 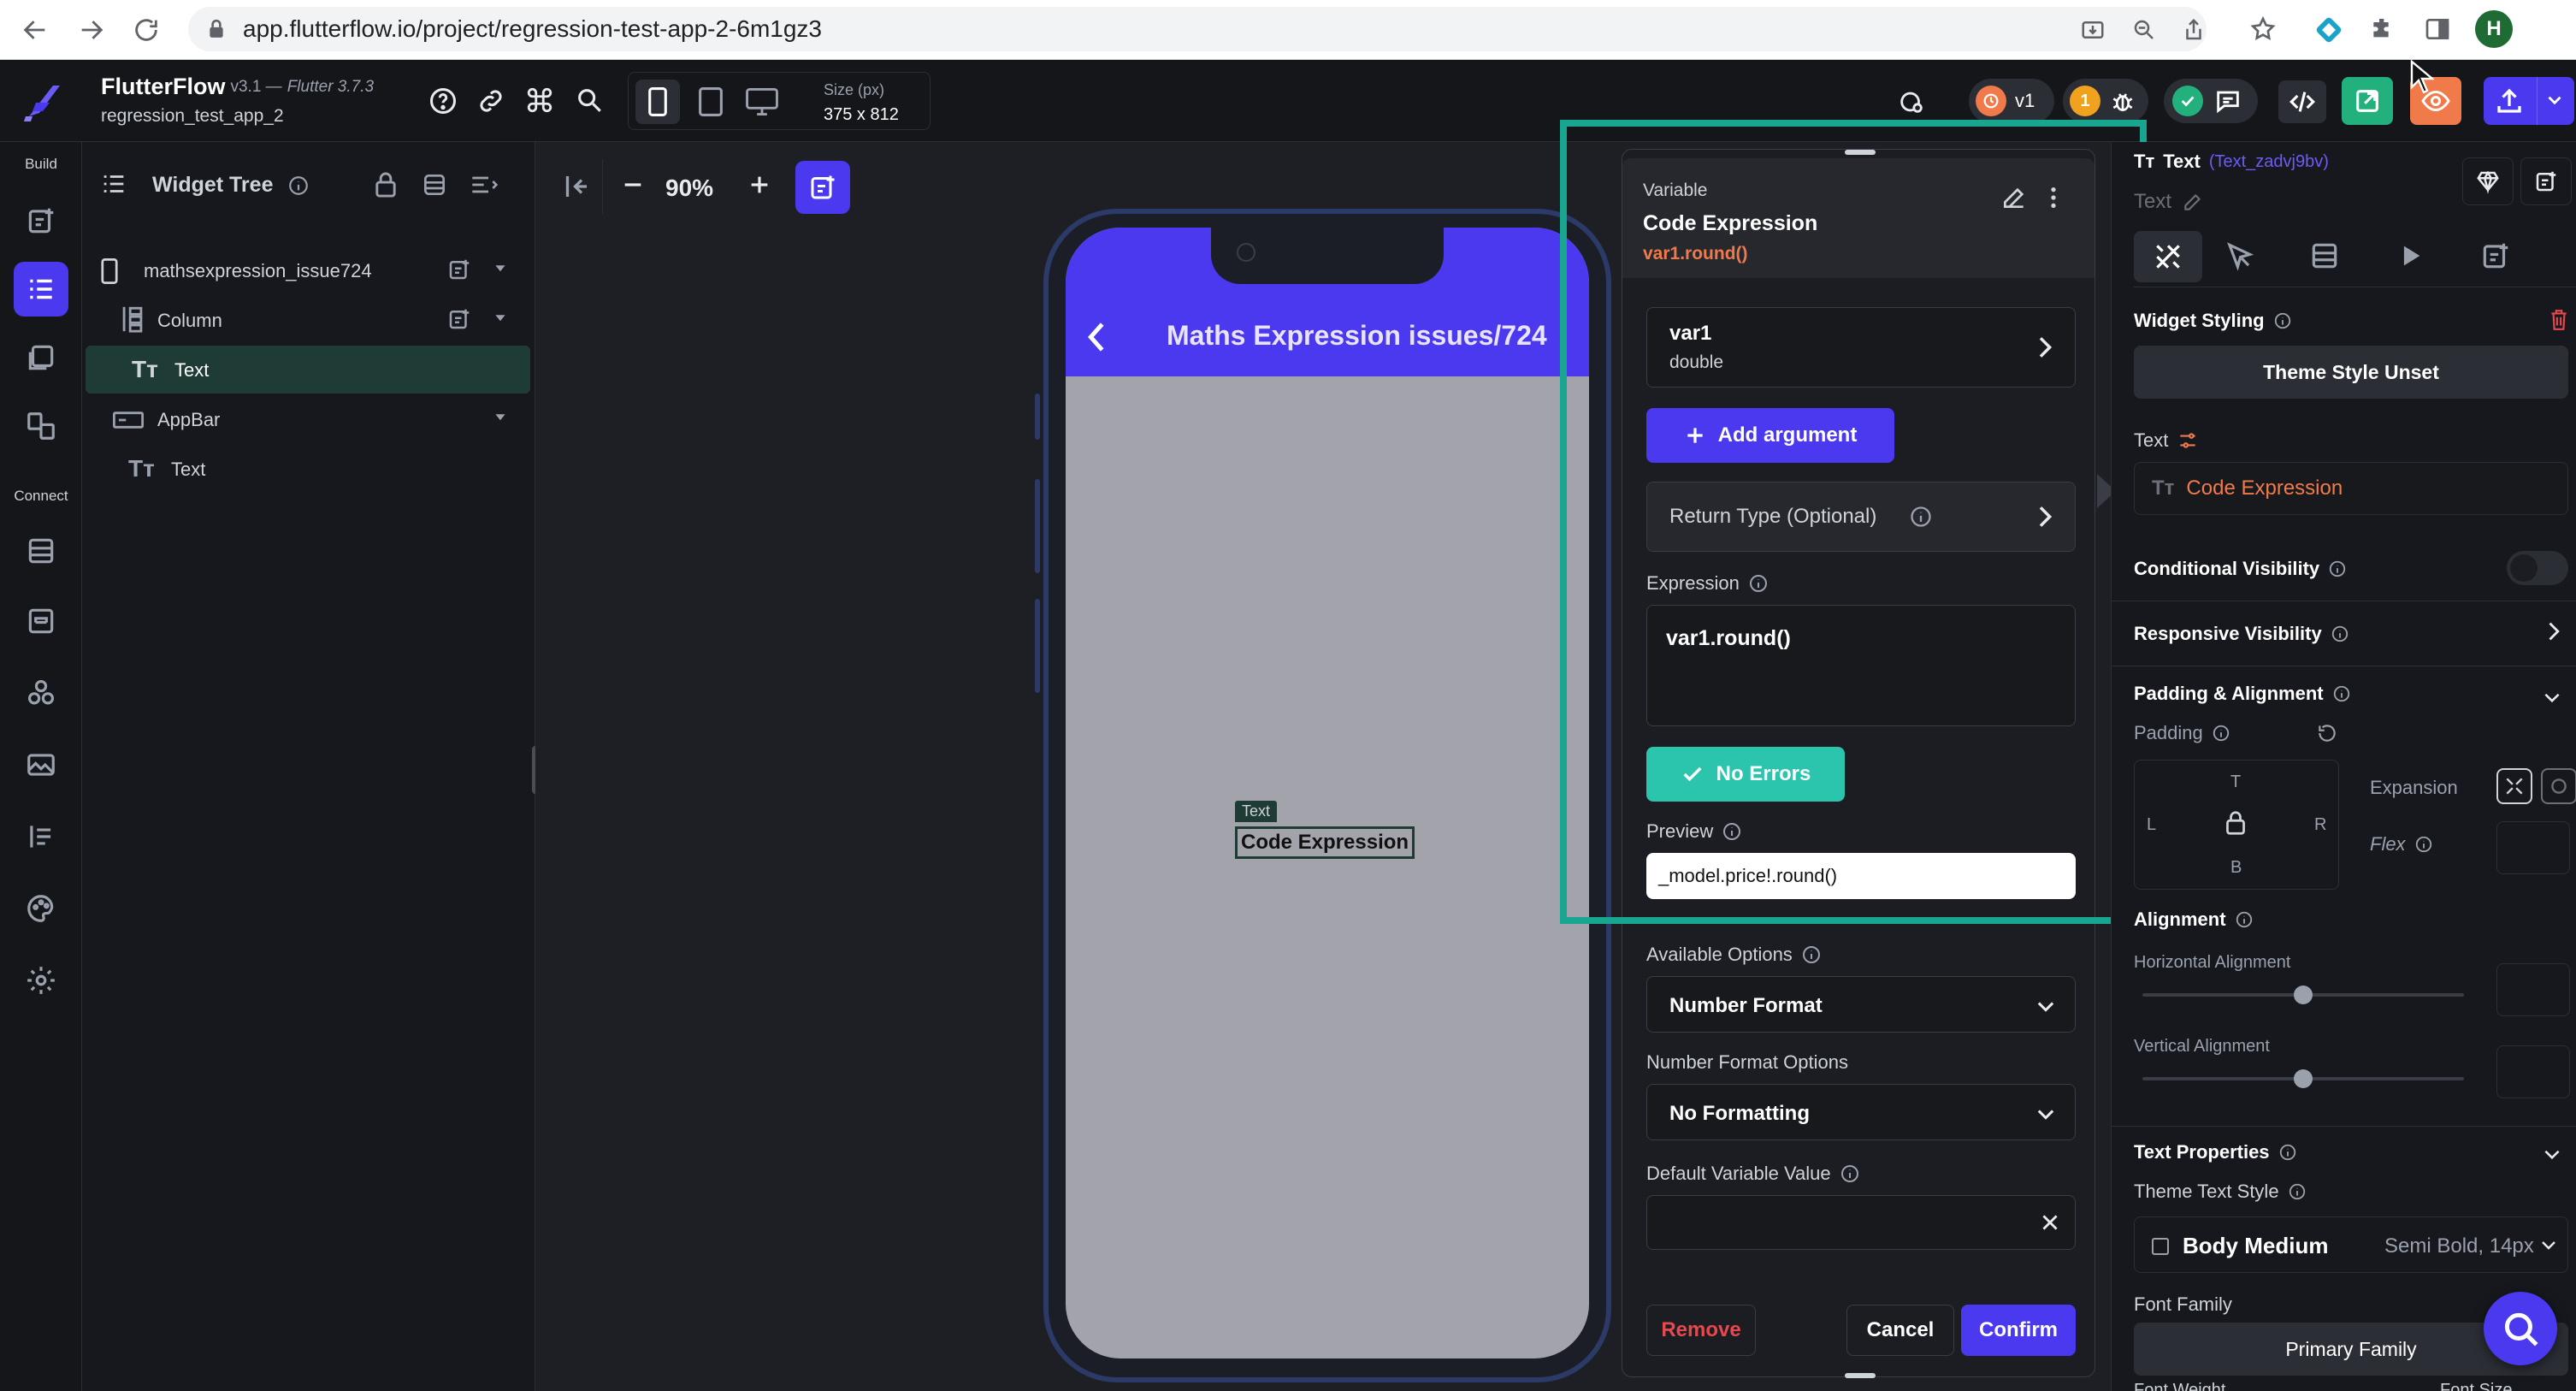 I want to click on chevron-right-icon, so click(x=2552, y=631).